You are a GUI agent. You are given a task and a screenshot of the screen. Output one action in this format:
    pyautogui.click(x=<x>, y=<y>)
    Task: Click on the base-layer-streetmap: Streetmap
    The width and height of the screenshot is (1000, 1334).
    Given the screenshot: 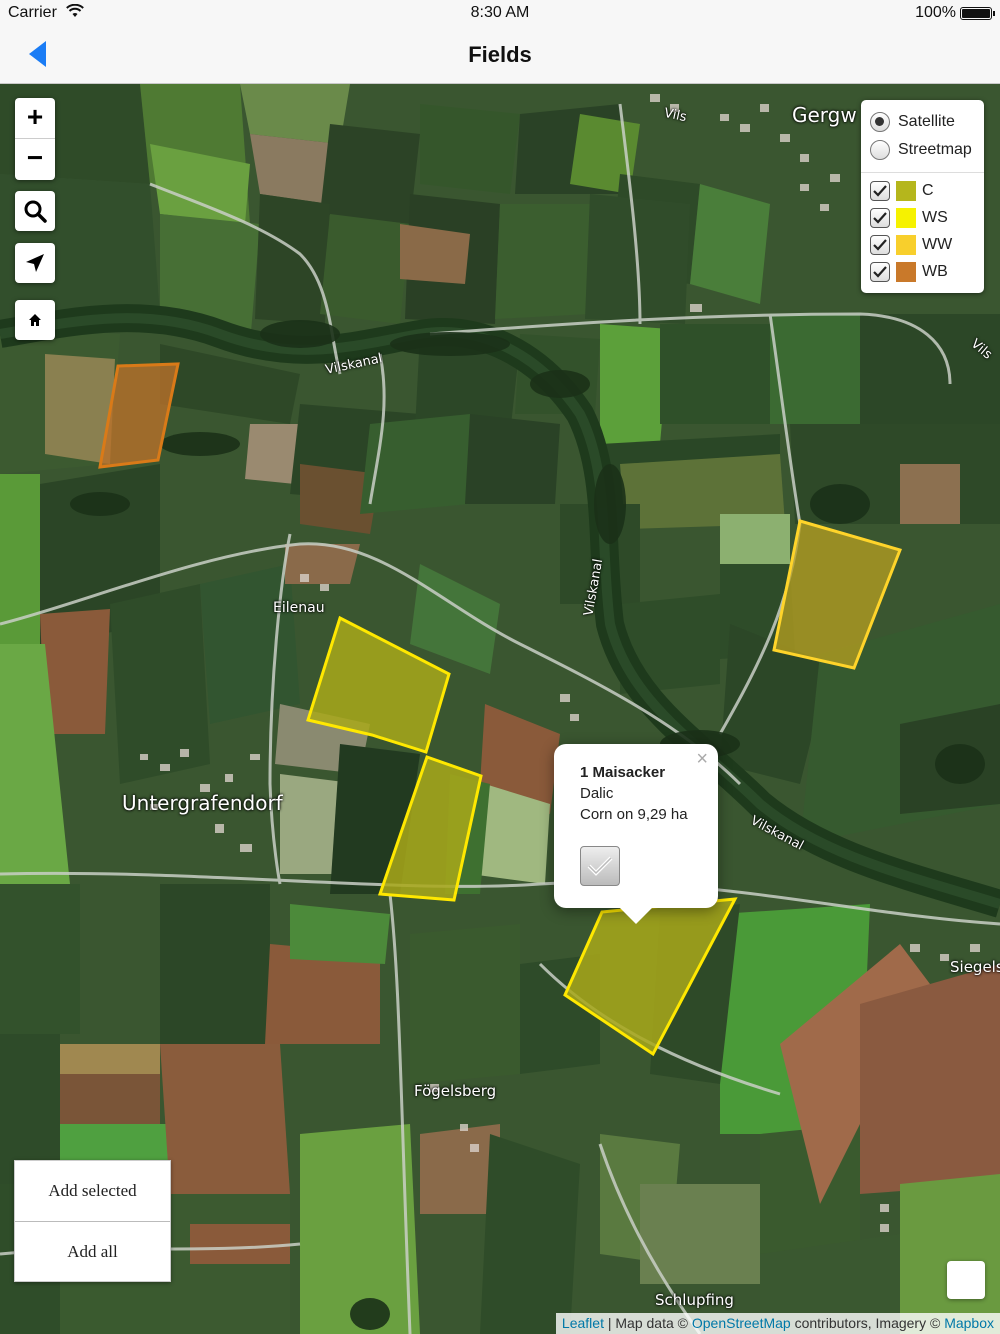 What is the action you would take?
    pyautogui.click(x=921, y=150)
    